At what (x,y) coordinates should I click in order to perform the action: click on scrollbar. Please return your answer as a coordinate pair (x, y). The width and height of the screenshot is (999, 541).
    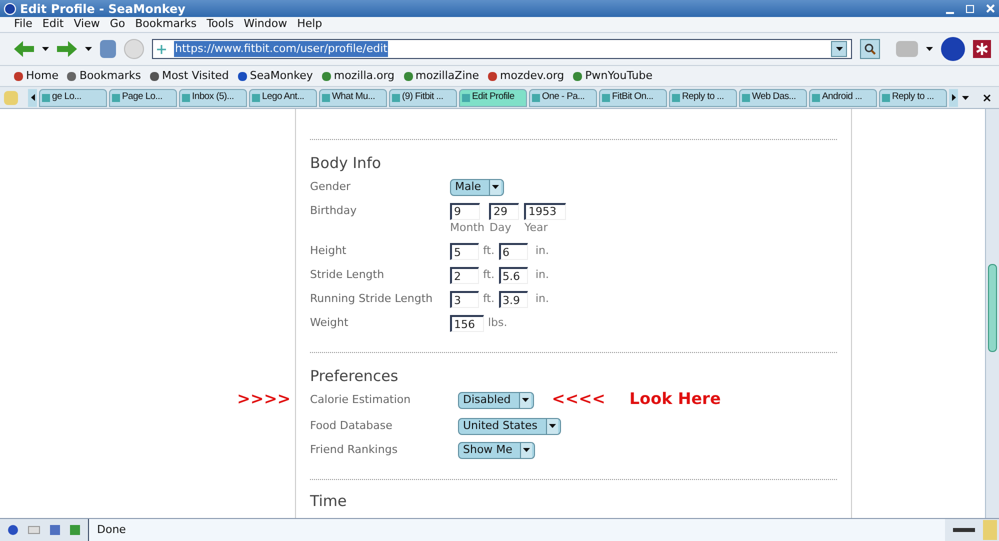
    Looking at the image, I should click on (992, 313).